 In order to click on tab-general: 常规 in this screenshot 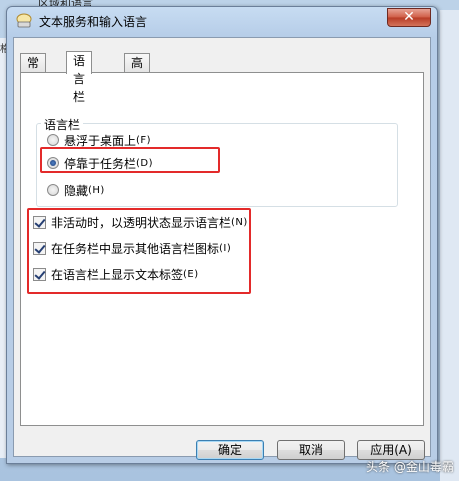, I will do `click(33, 70)`.